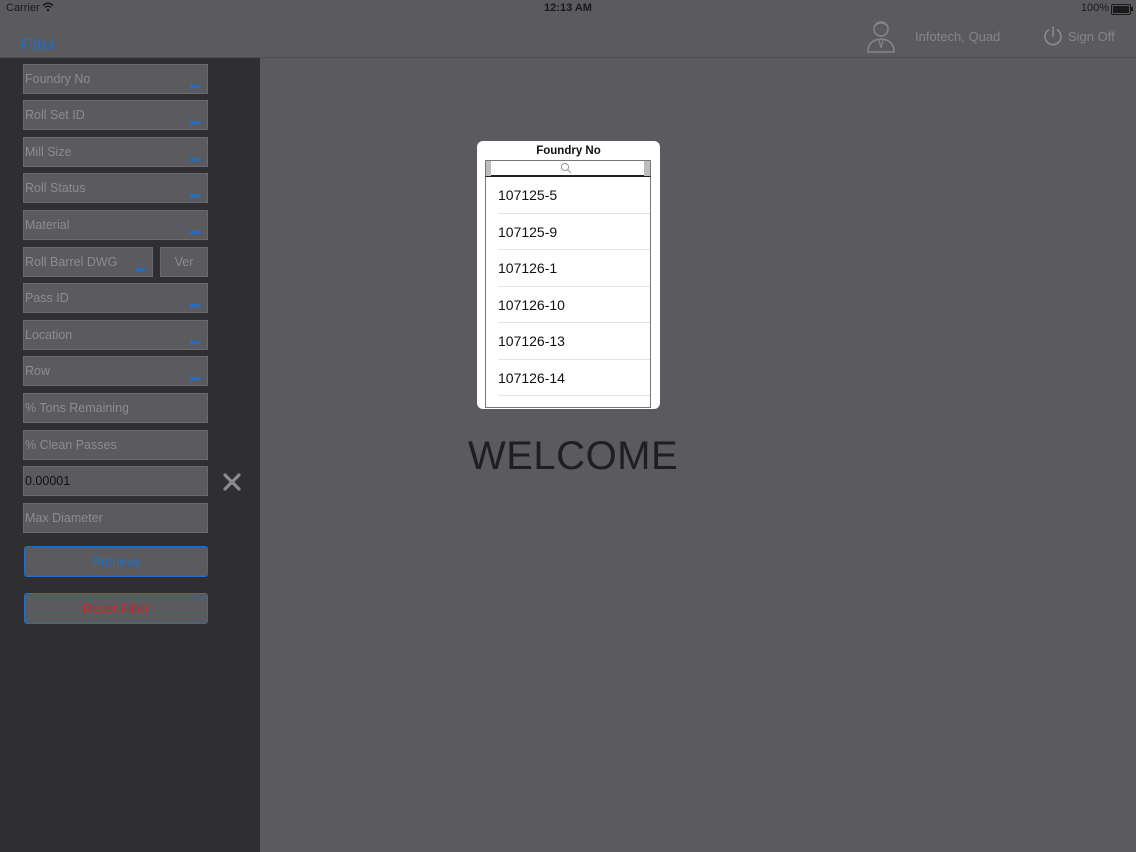 This screenshot has height=852, width=1136. Describe the element at coordinates (58, 79) in the screenshot. I see `field-label: Foundry No` at that location.